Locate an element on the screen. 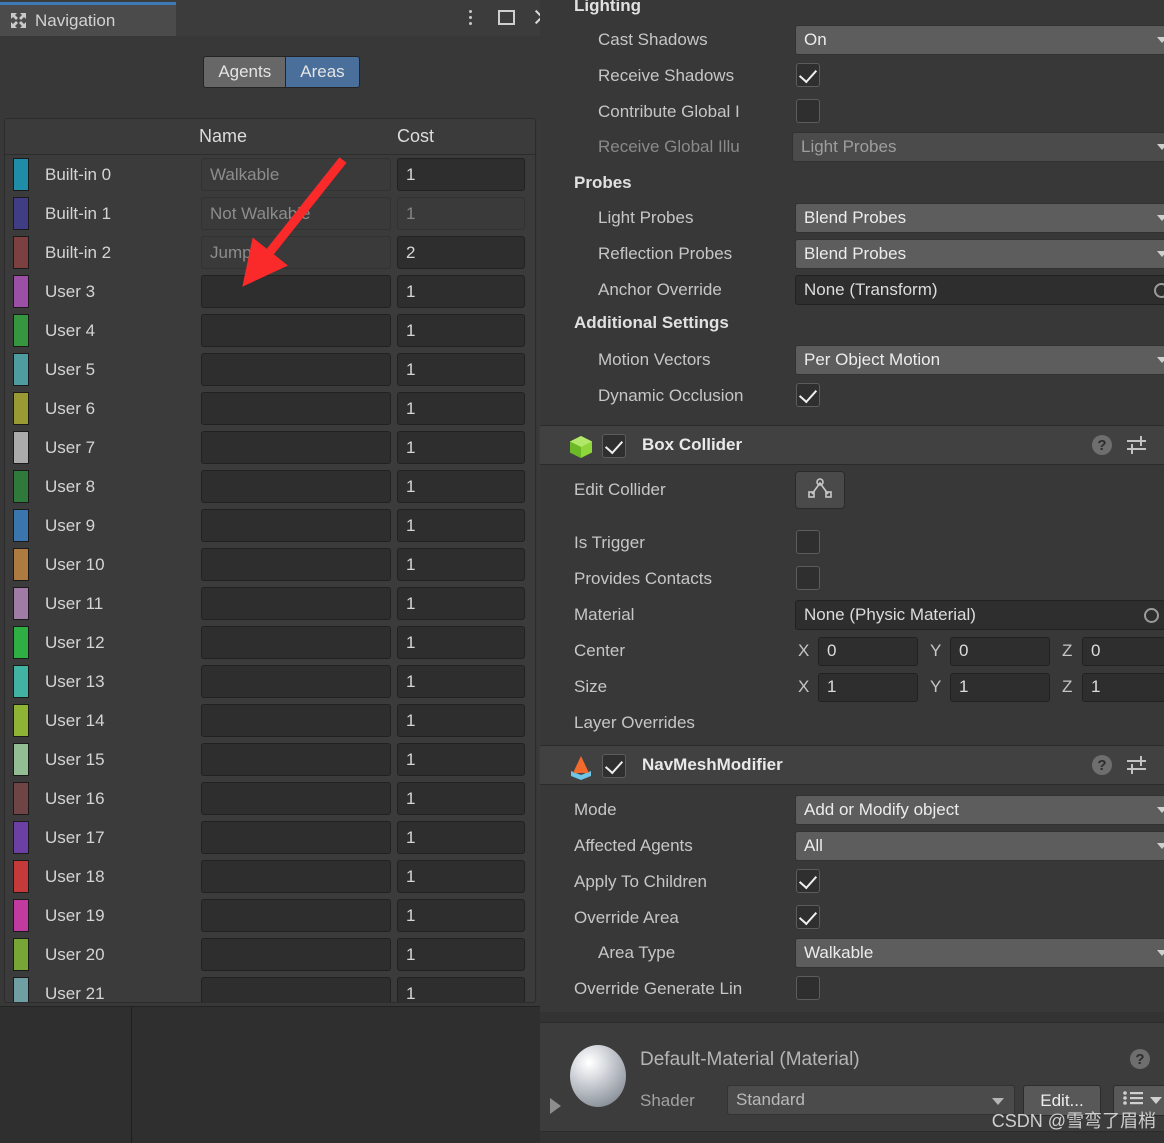  input-center-y: 0 is located at coordinates (1000, 651).